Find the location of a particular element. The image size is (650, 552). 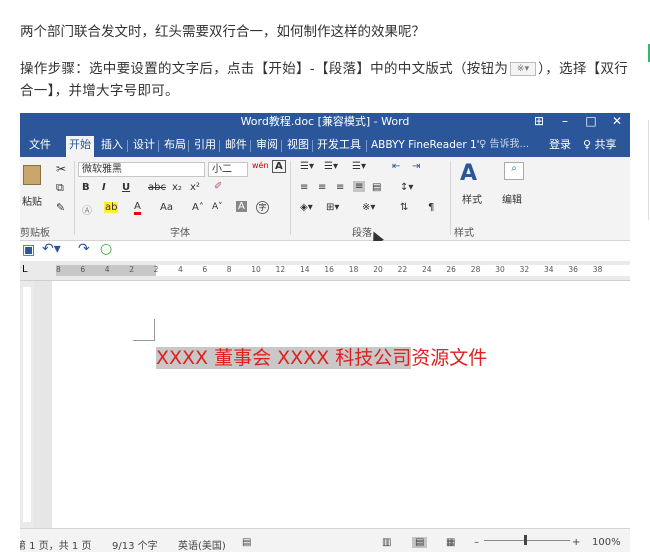

justify-icon: ≡ is located at coordinates (359, 186).